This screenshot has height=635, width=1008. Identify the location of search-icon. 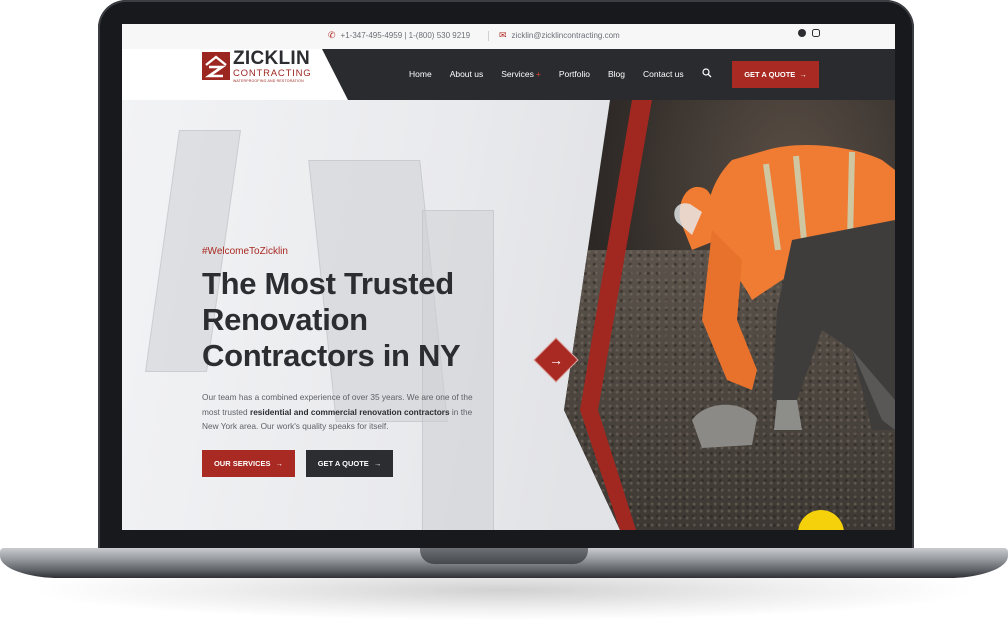
(707, 73).